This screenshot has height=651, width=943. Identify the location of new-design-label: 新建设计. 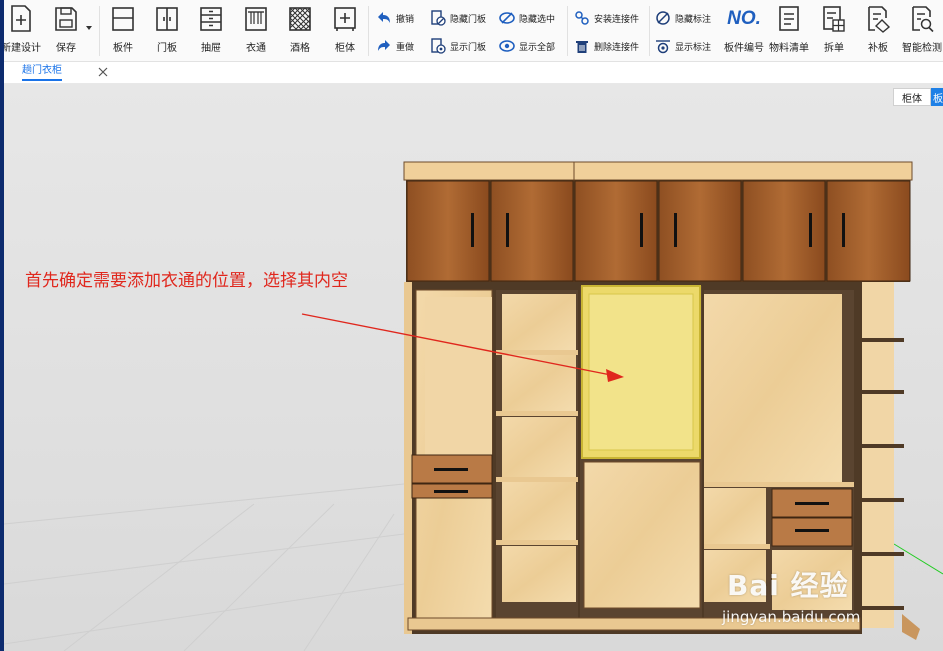
(21, 48).